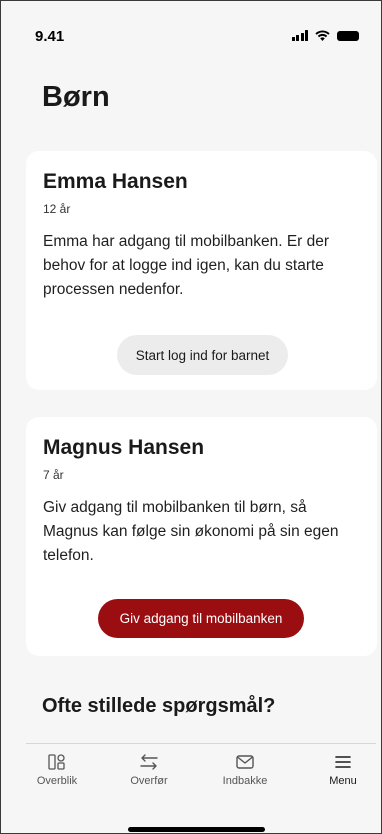  What do you see at coordinates (348, 35) in the screenshot?
I see `battery-icon` at bounding box center [348, 35].